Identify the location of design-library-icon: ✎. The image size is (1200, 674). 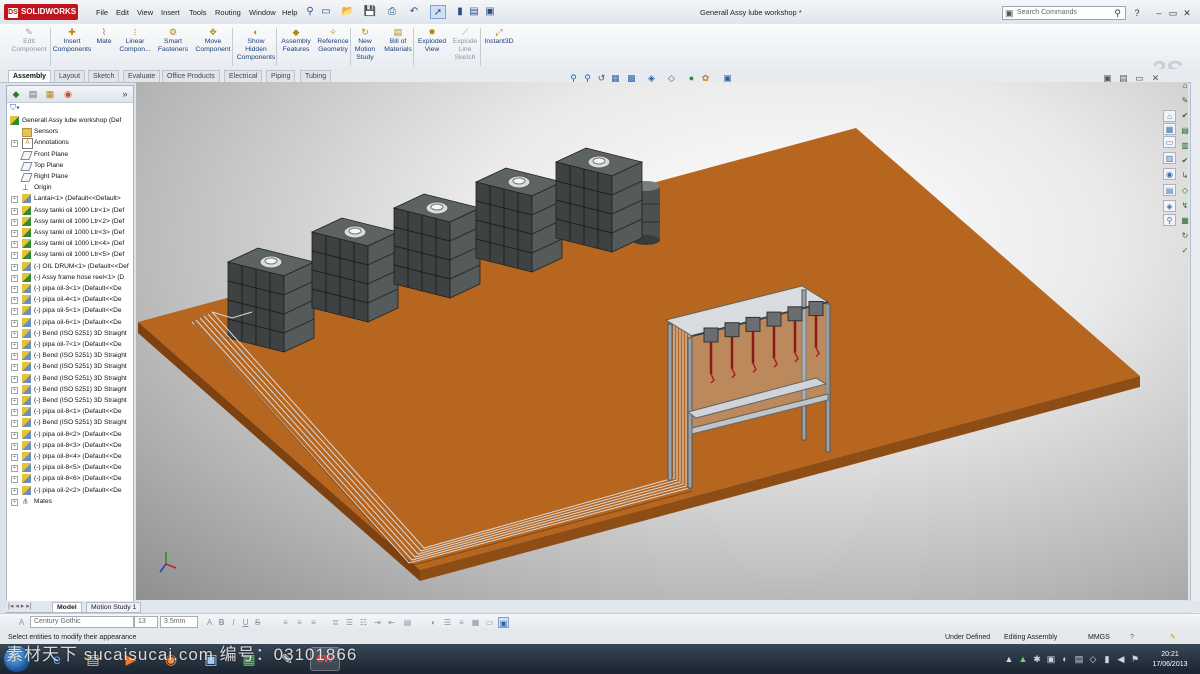
(1185, 101).